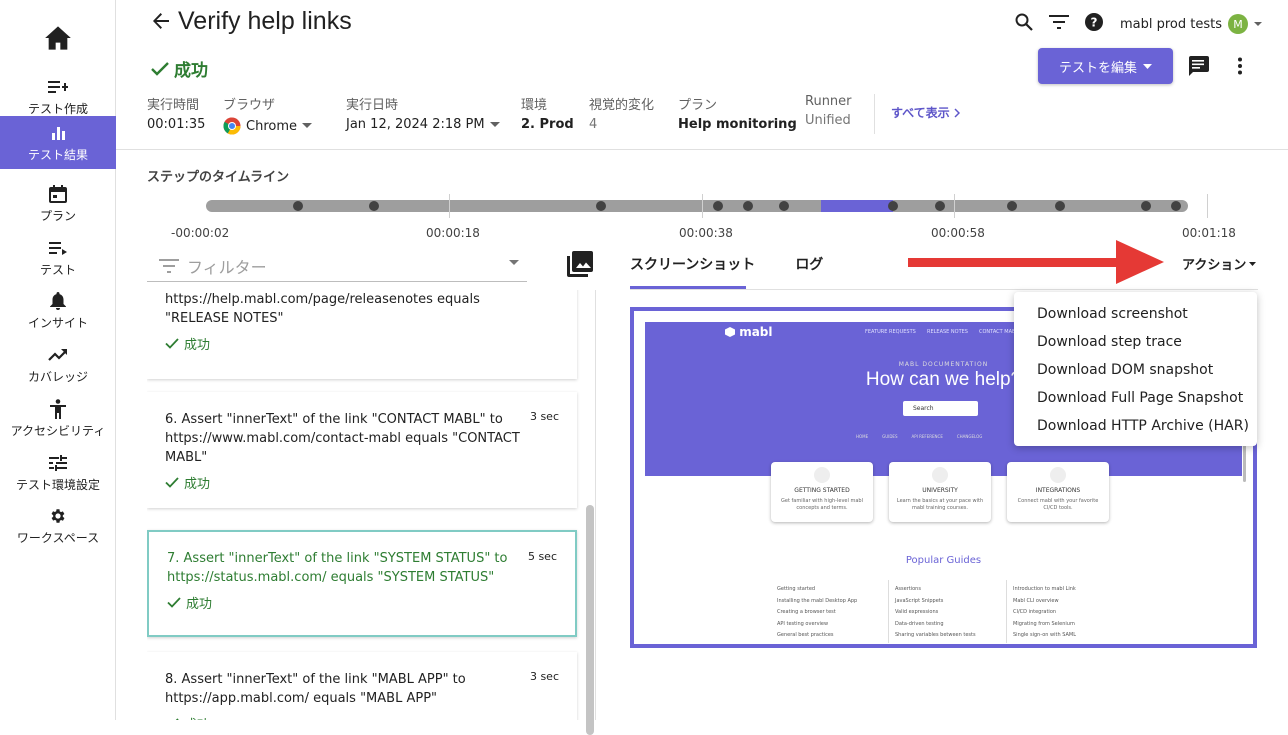 The height and width of the screenshot is (735, 1288). What do you see at coordinates (590, 620) in the screenshot?
I see `scrollbar-thumb` at bounding box center [590, 620].